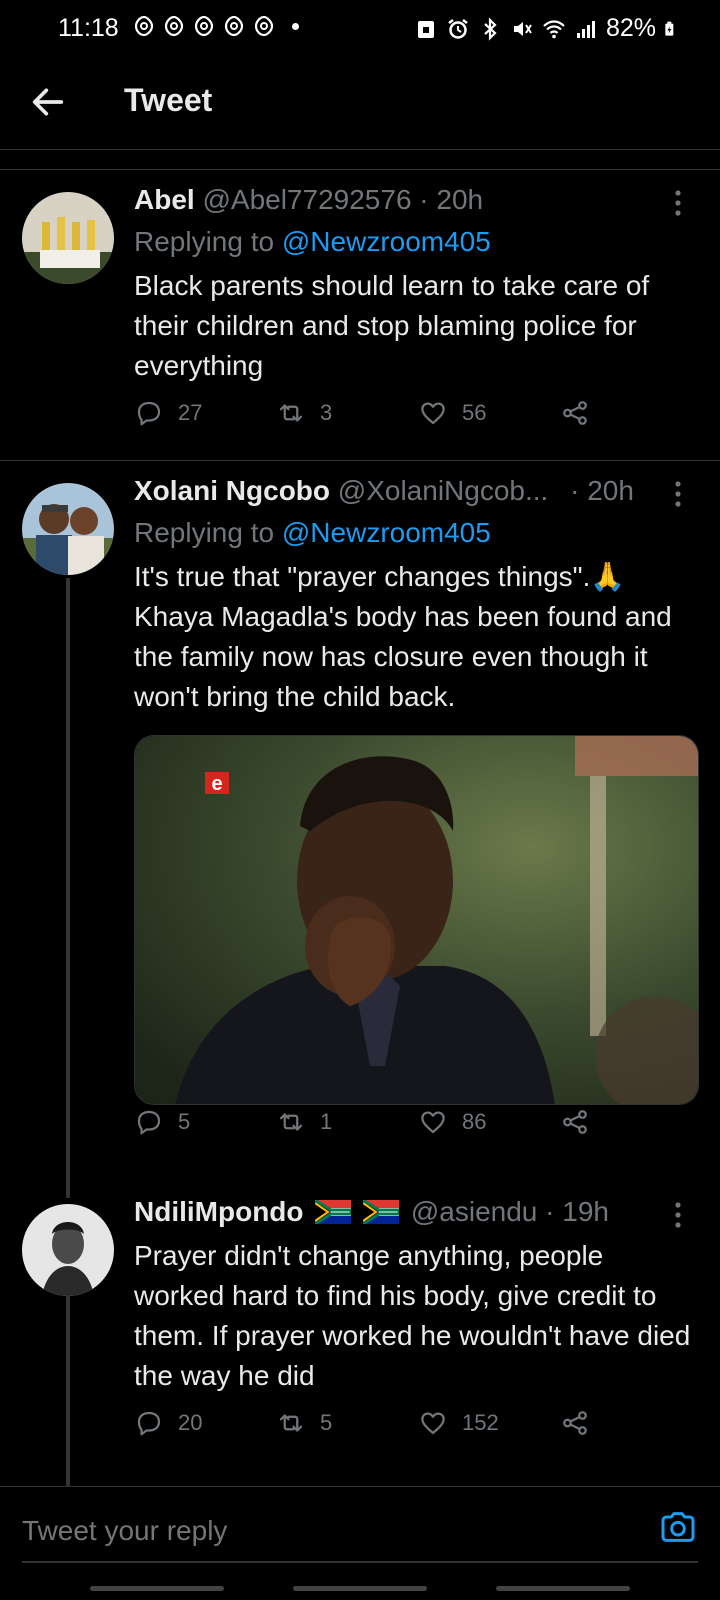 Image resolution: width=720 pixels, height=1600 pixels. I want to click on retweet-button: 1, so click(304, 1122).